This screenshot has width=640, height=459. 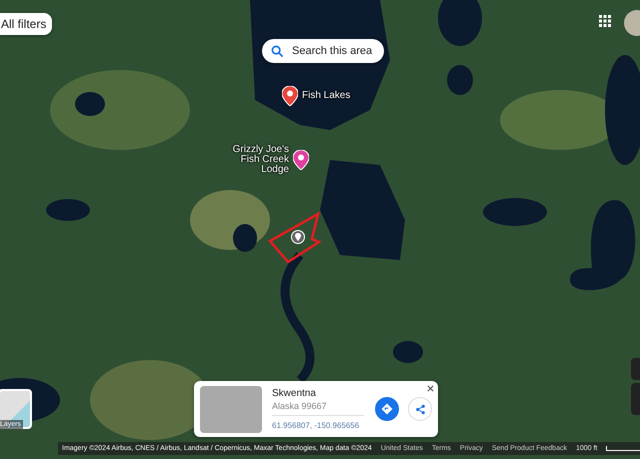 What do you see at coordinates (326, 96) in the screenshot?
I see `map-place-label: Fish Lakes` at bounding box center [326, 96].